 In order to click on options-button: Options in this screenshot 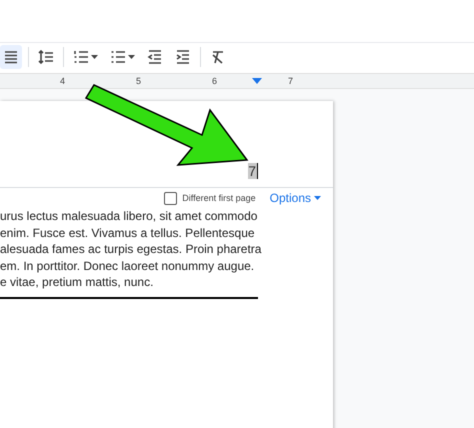, I will do `click(295, 198)`.